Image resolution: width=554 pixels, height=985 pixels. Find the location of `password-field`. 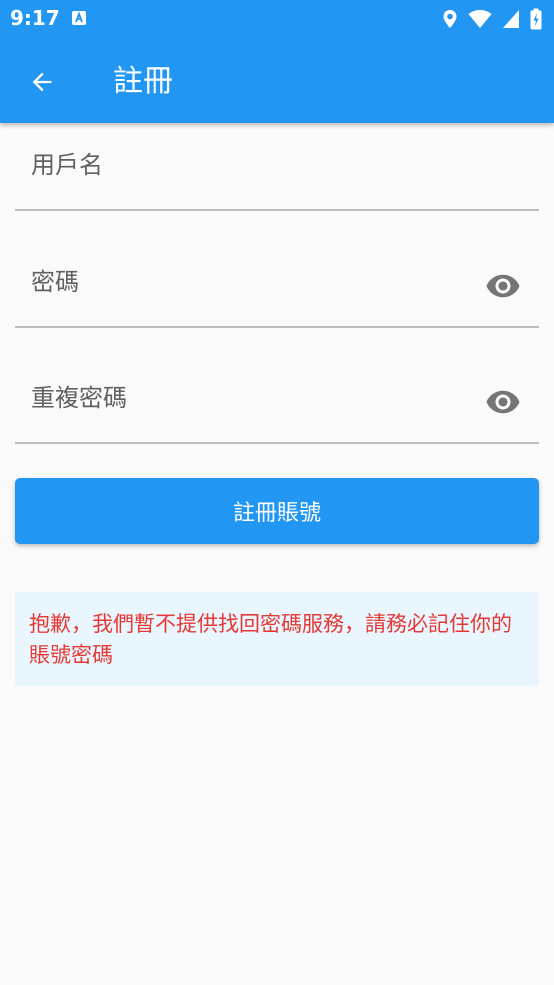

password-field is located at coordinates (277, 283).